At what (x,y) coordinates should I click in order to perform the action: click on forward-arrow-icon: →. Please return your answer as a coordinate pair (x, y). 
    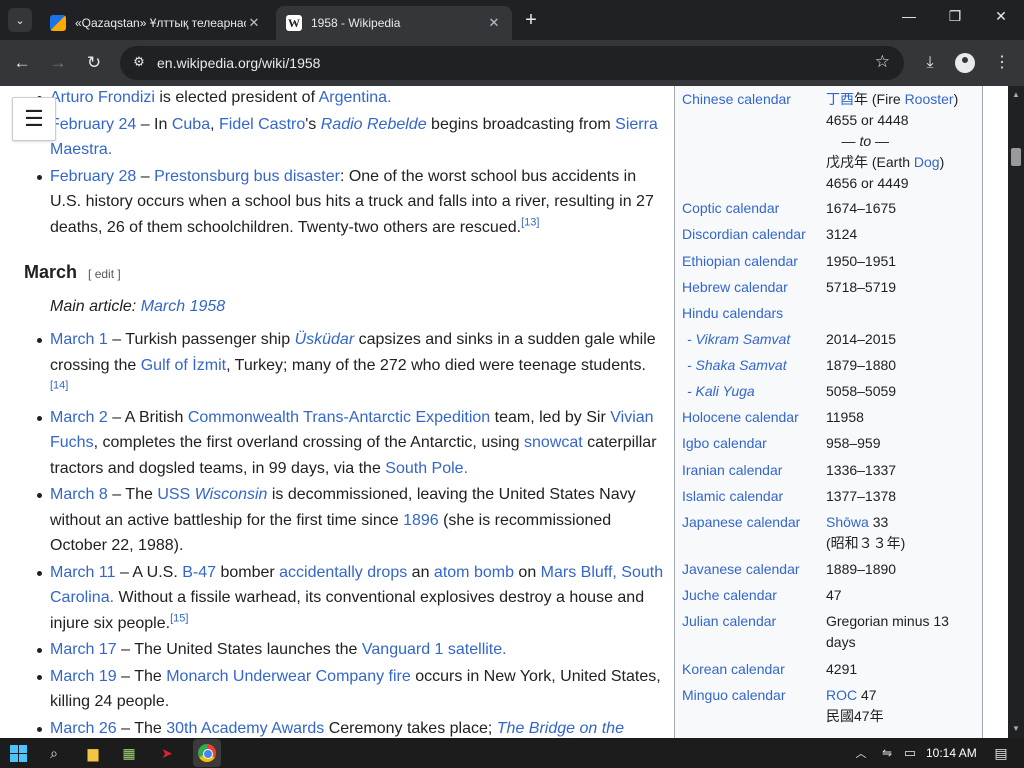
    Looking at the image, I should click on (58, 63).